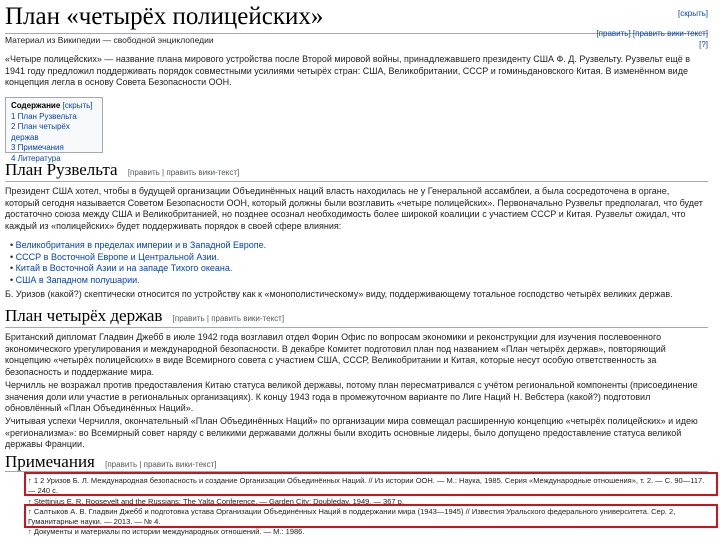 The height and width of the screenshot is (540, 720). I want to click on section-title: План четырёх держав, so click(84, 315).